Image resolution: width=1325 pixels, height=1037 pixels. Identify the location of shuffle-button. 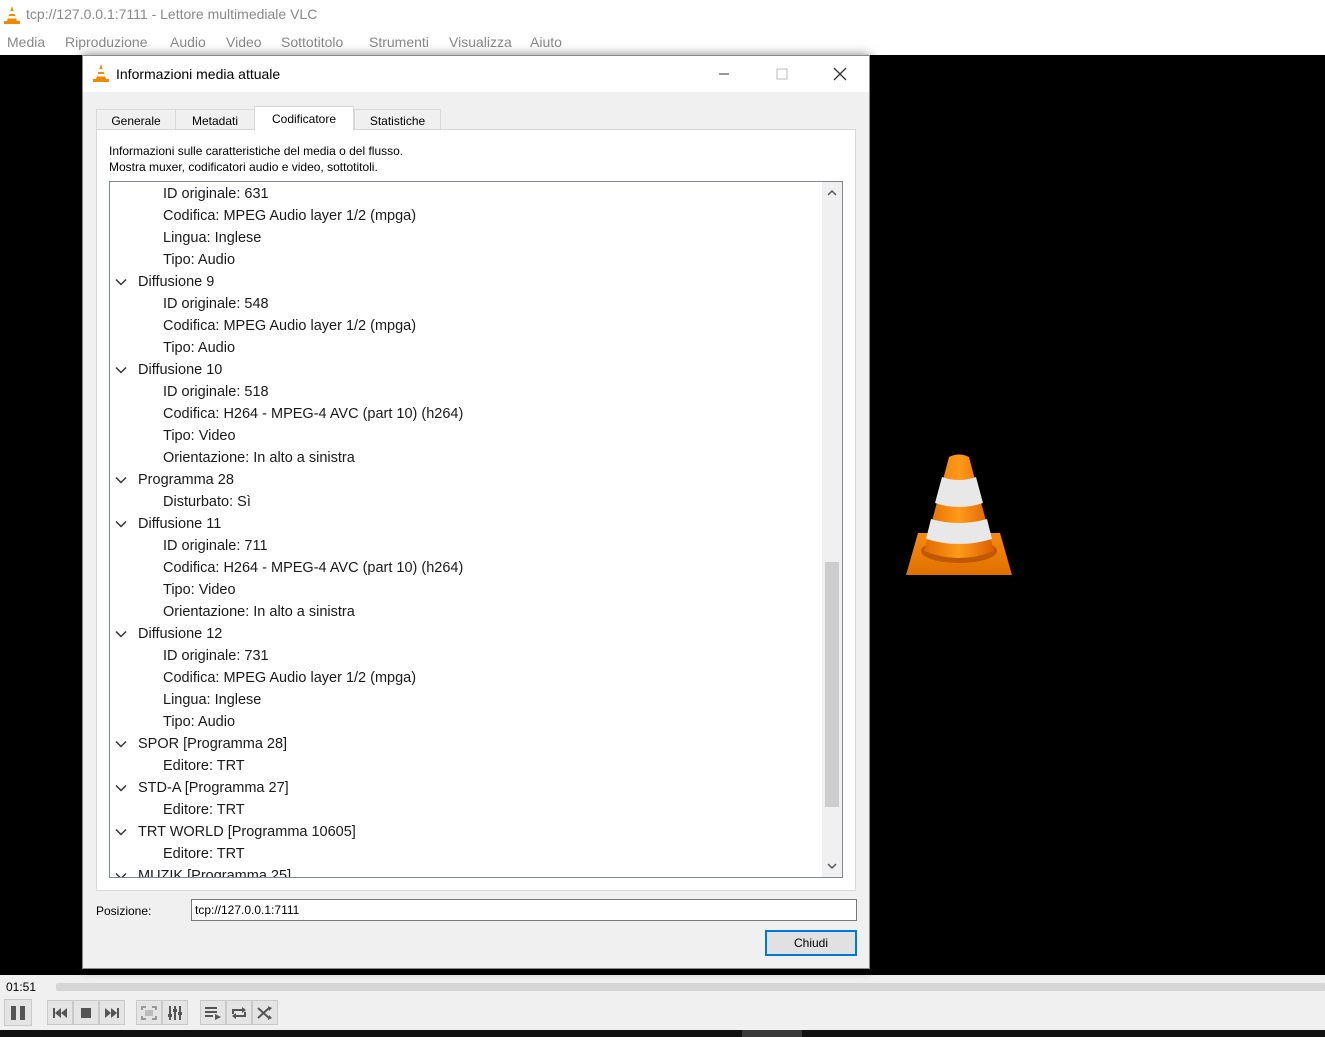
(265, 1012).